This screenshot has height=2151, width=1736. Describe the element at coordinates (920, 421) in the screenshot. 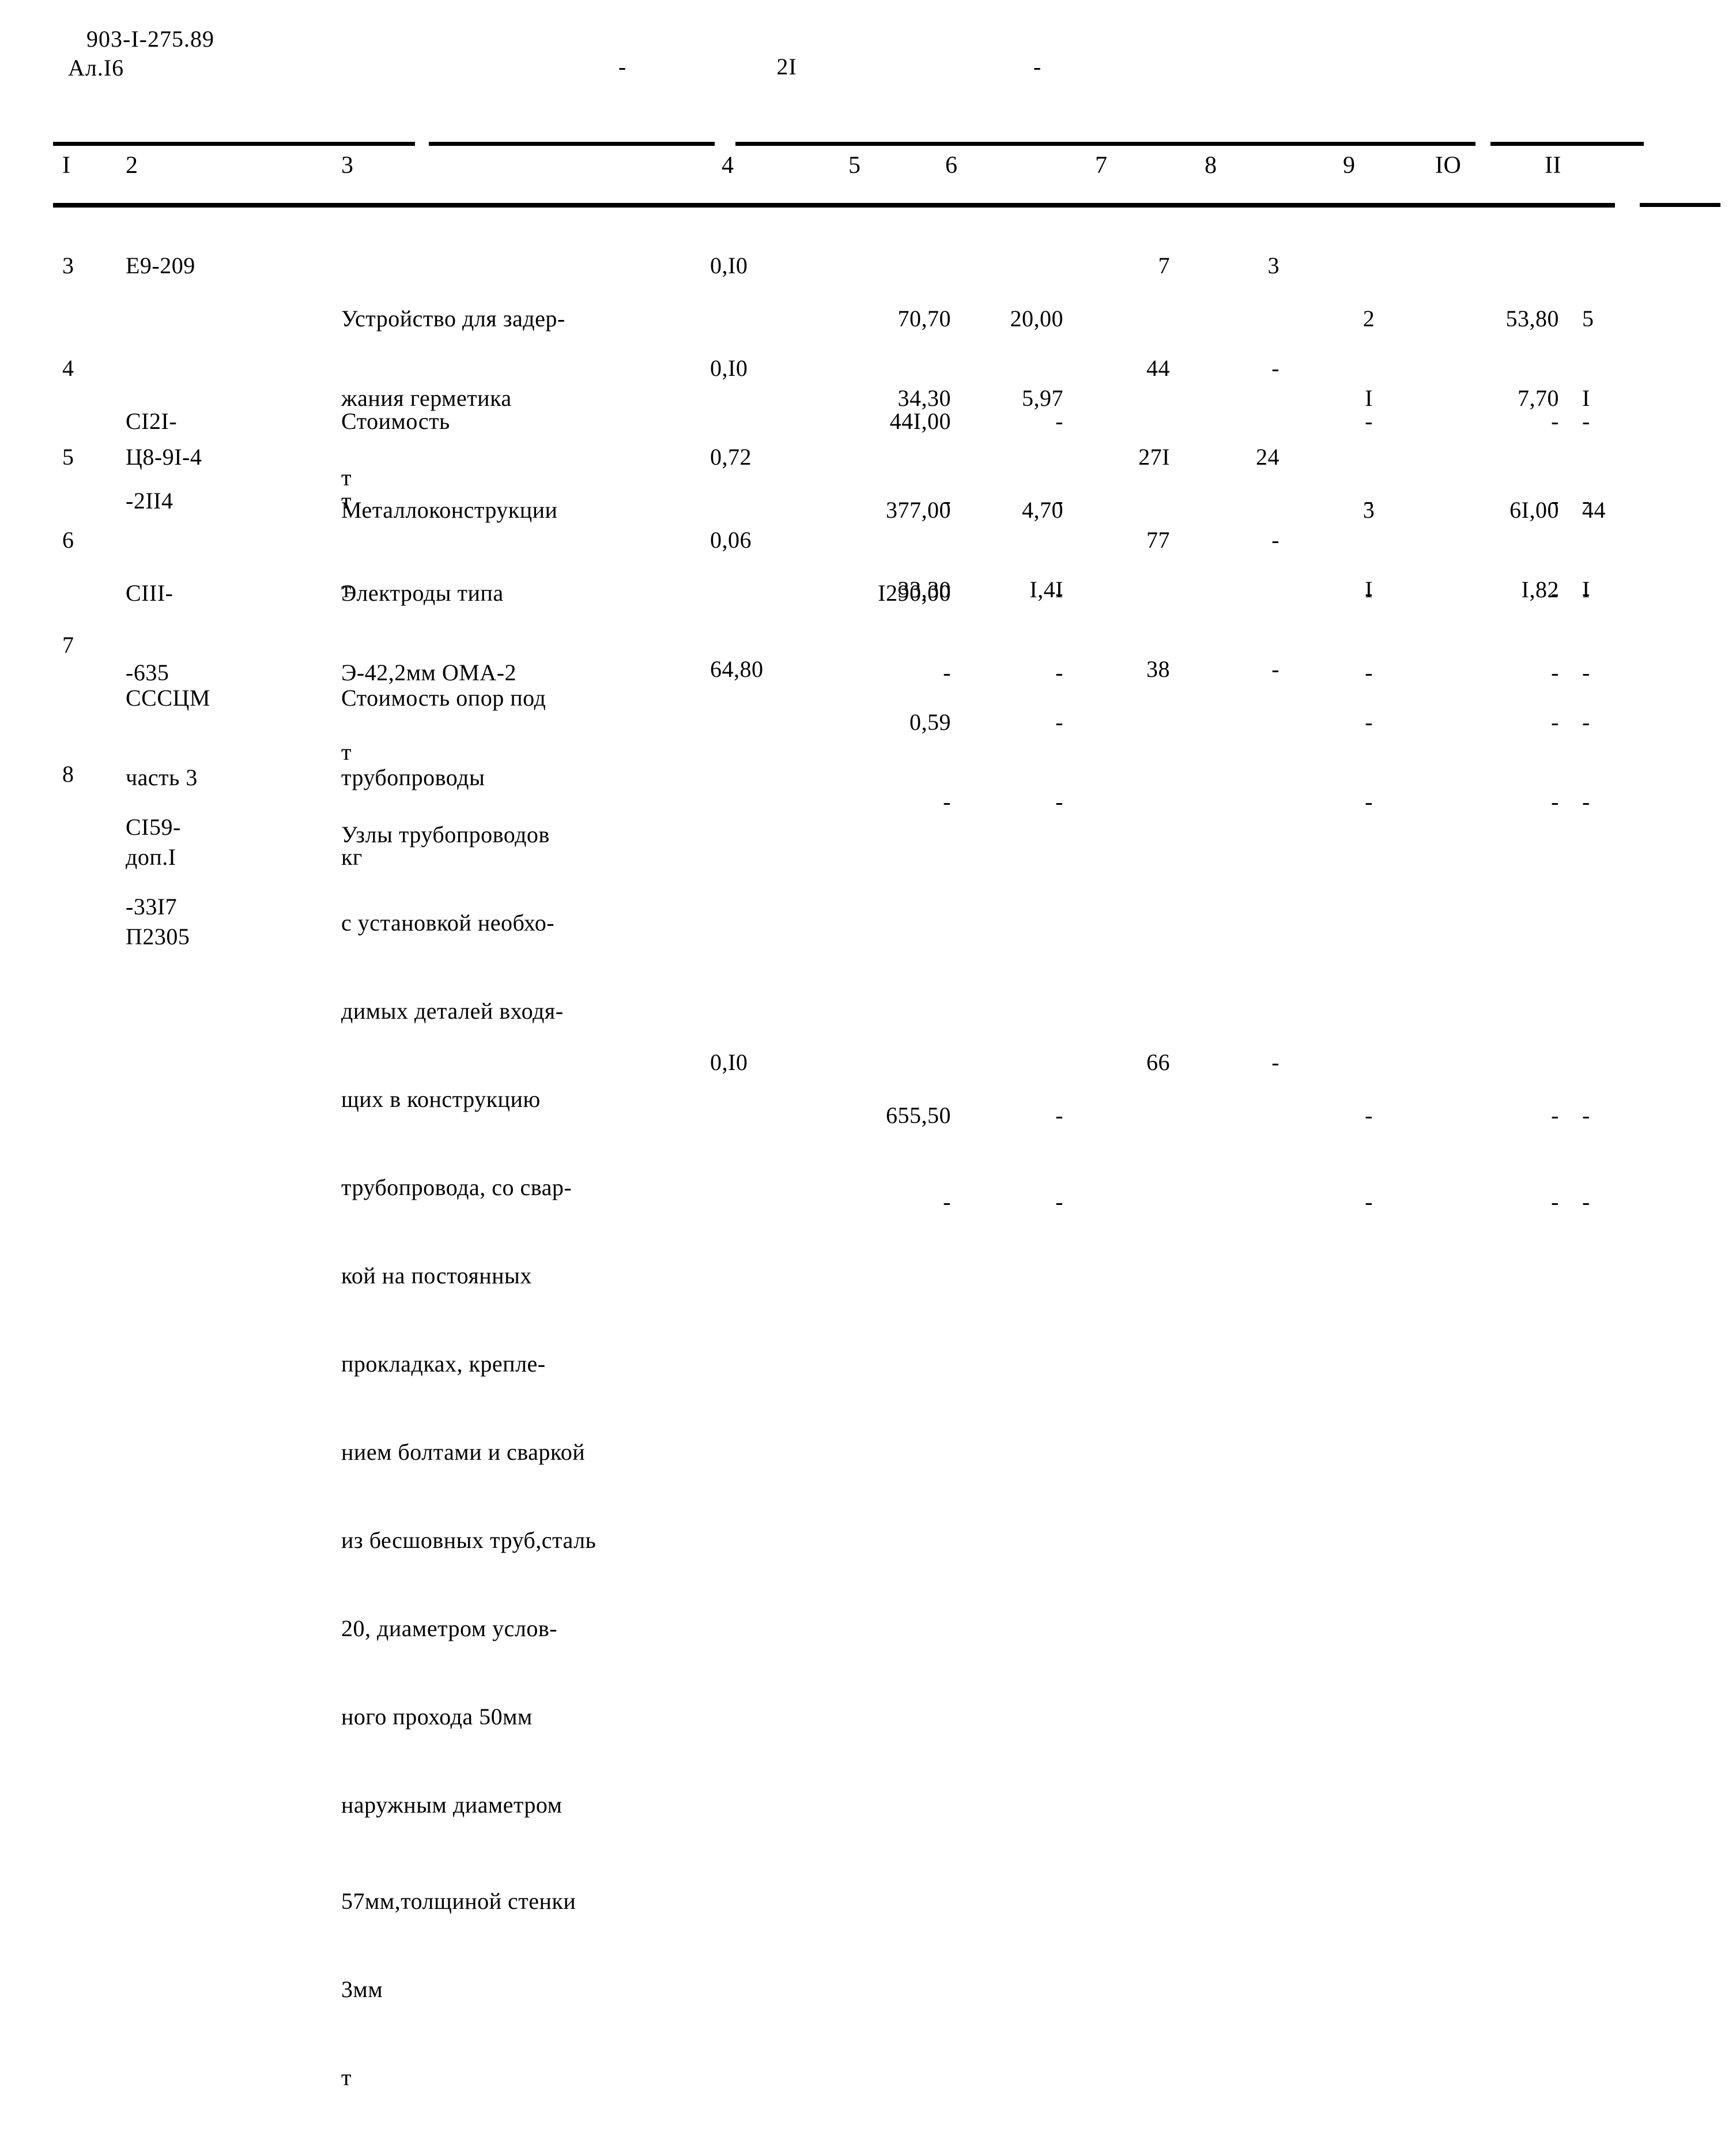

I see `cell-value-top: 44I,00` at that location.